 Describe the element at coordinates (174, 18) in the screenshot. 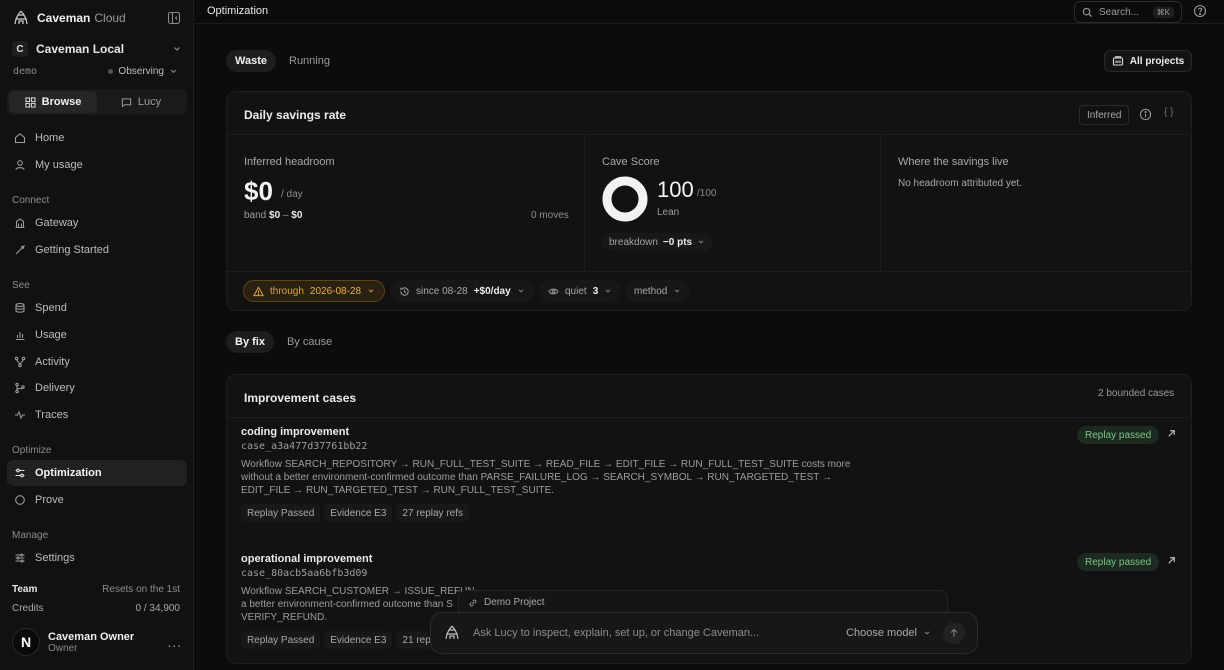

I see `collapse-sidebar-icon` at that location.